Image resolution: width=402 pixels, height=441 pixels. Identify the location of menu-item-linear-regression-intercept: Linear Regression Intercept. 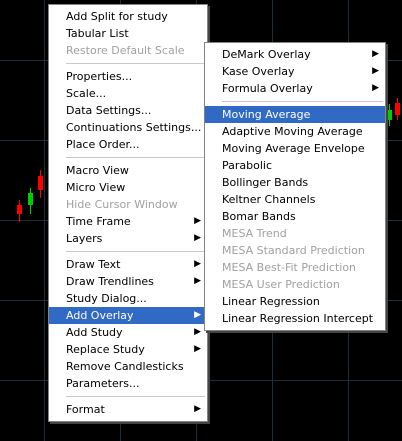
(295, 318).